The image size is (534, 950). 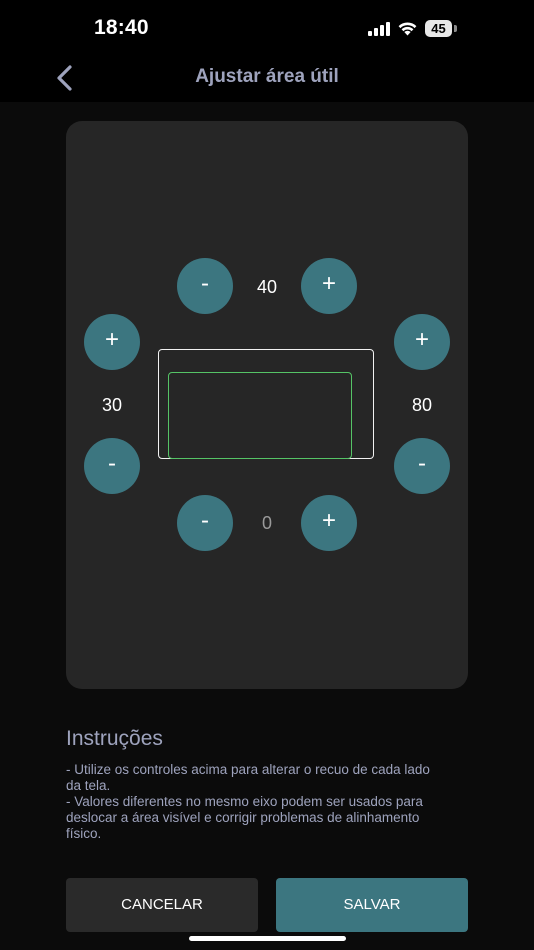 What do you see at coordinates (329, 523) in the screenshot?
I see `bottom-plus-button: +` at bounding box center [329, 523].